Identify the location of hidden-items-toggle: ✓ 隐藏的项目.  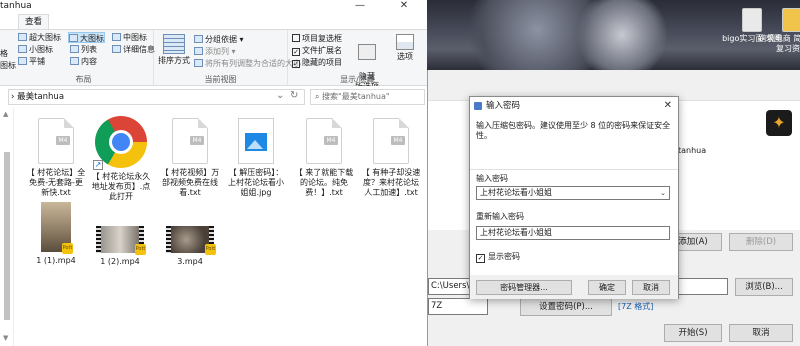
(317, 62).